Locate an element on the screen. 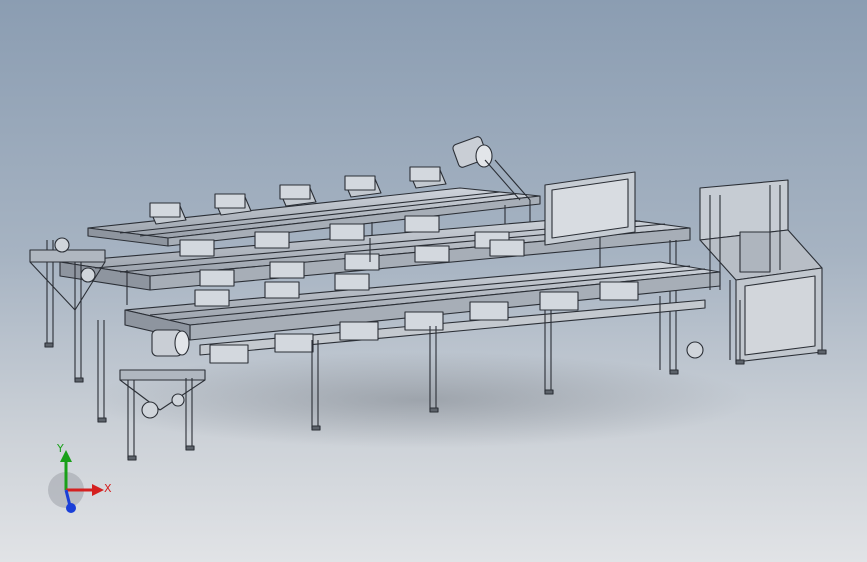 The height and width of the screenshot is (562, 867). y-axis-label: Y is located at coordinates (60, 448).